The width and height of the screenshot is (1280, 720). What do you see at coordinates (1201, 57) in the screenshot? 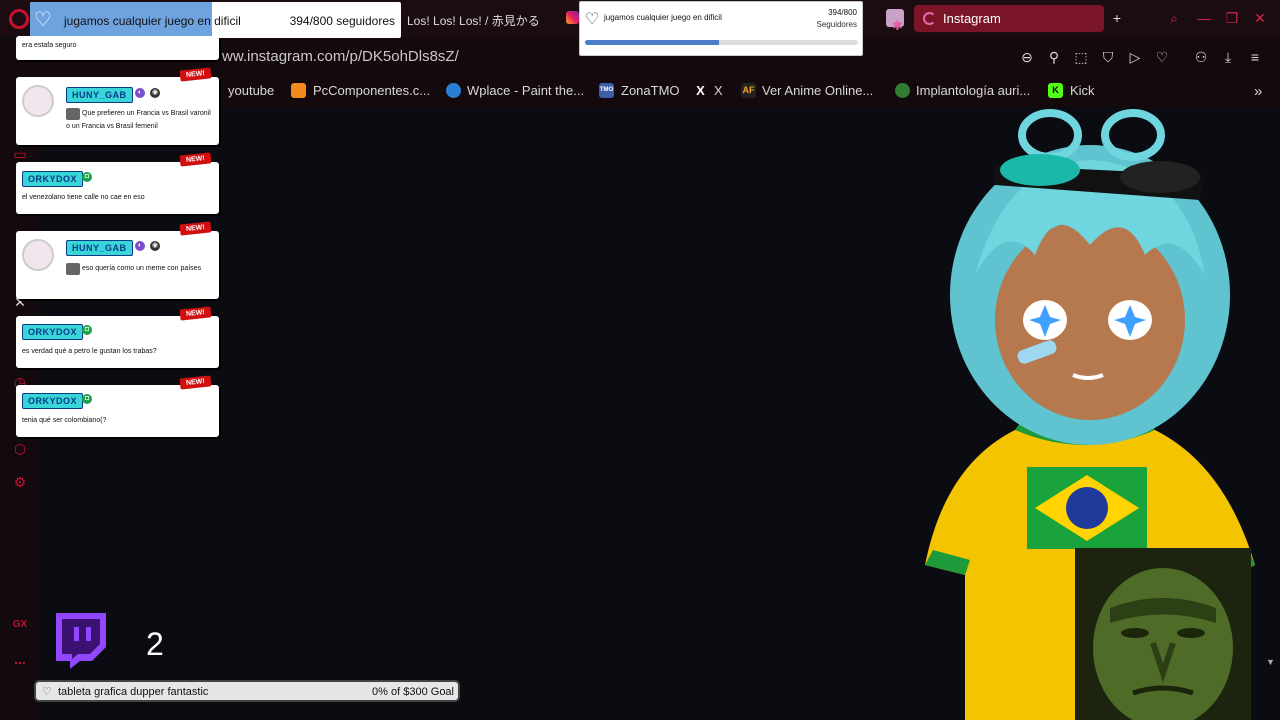
I see `profile-icon: ⚇` at bounding box center [1201, 57].